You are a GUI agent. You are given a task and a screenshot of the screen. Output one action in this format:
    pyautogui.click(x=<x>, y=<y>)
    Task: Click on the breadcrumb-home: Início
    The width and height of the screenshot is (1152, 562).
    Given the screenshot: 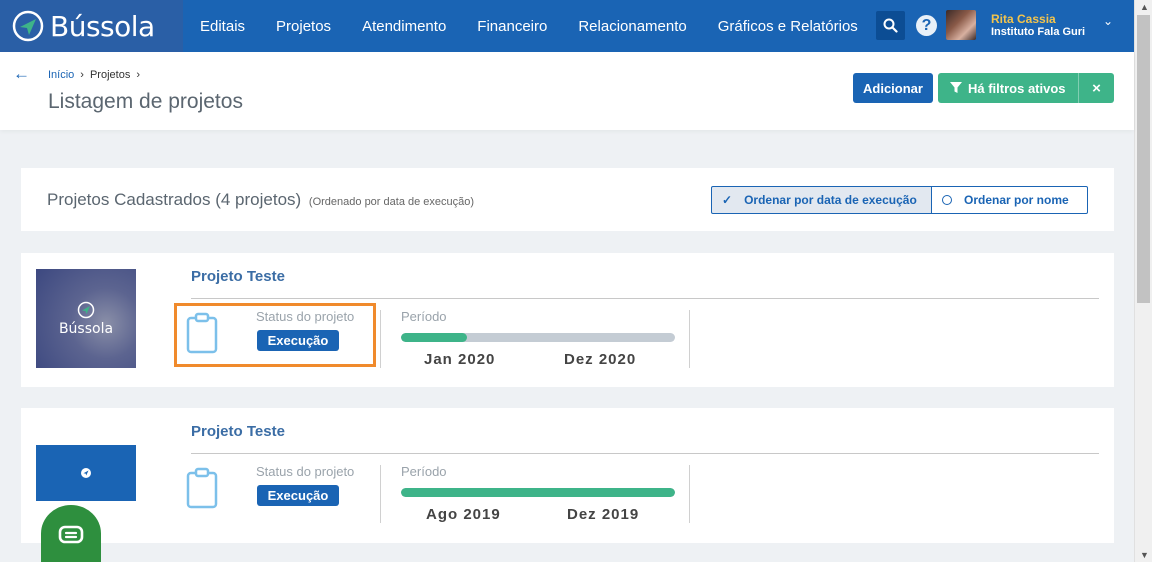 What is the action you would take?
    pyautogui.click(x=61, y=75)
    